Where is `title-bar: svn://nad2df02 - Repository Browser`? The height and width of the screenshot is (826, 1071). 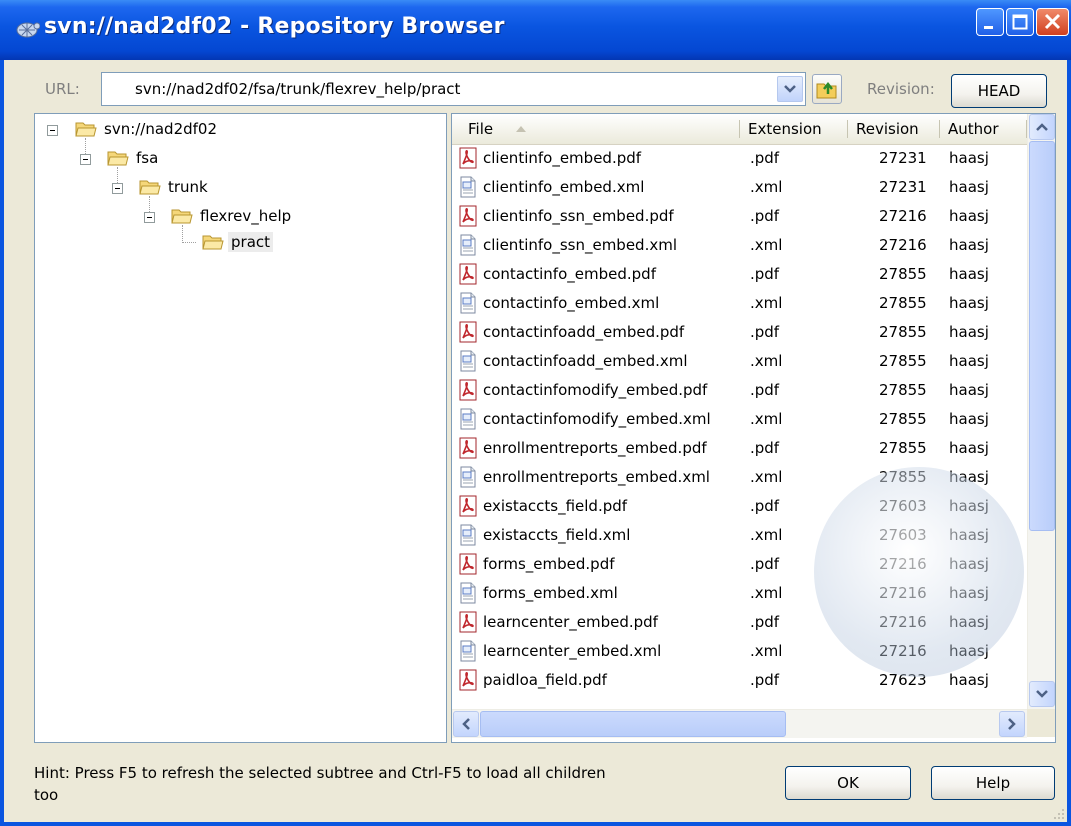 title-bar: svn://nad2df02 - Repository Browser is located at coordinates (535, 30).